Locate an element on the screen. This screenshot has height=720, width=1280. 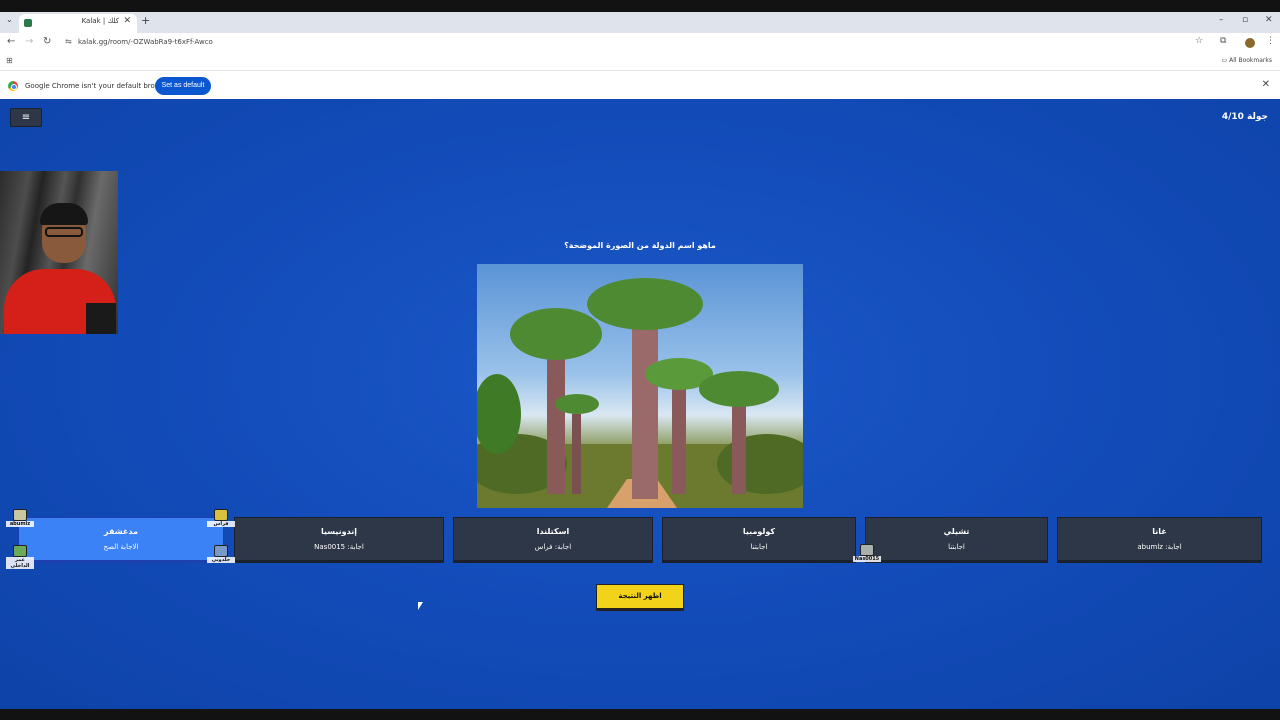
webcam-hair is located at coordinates (64, 214).